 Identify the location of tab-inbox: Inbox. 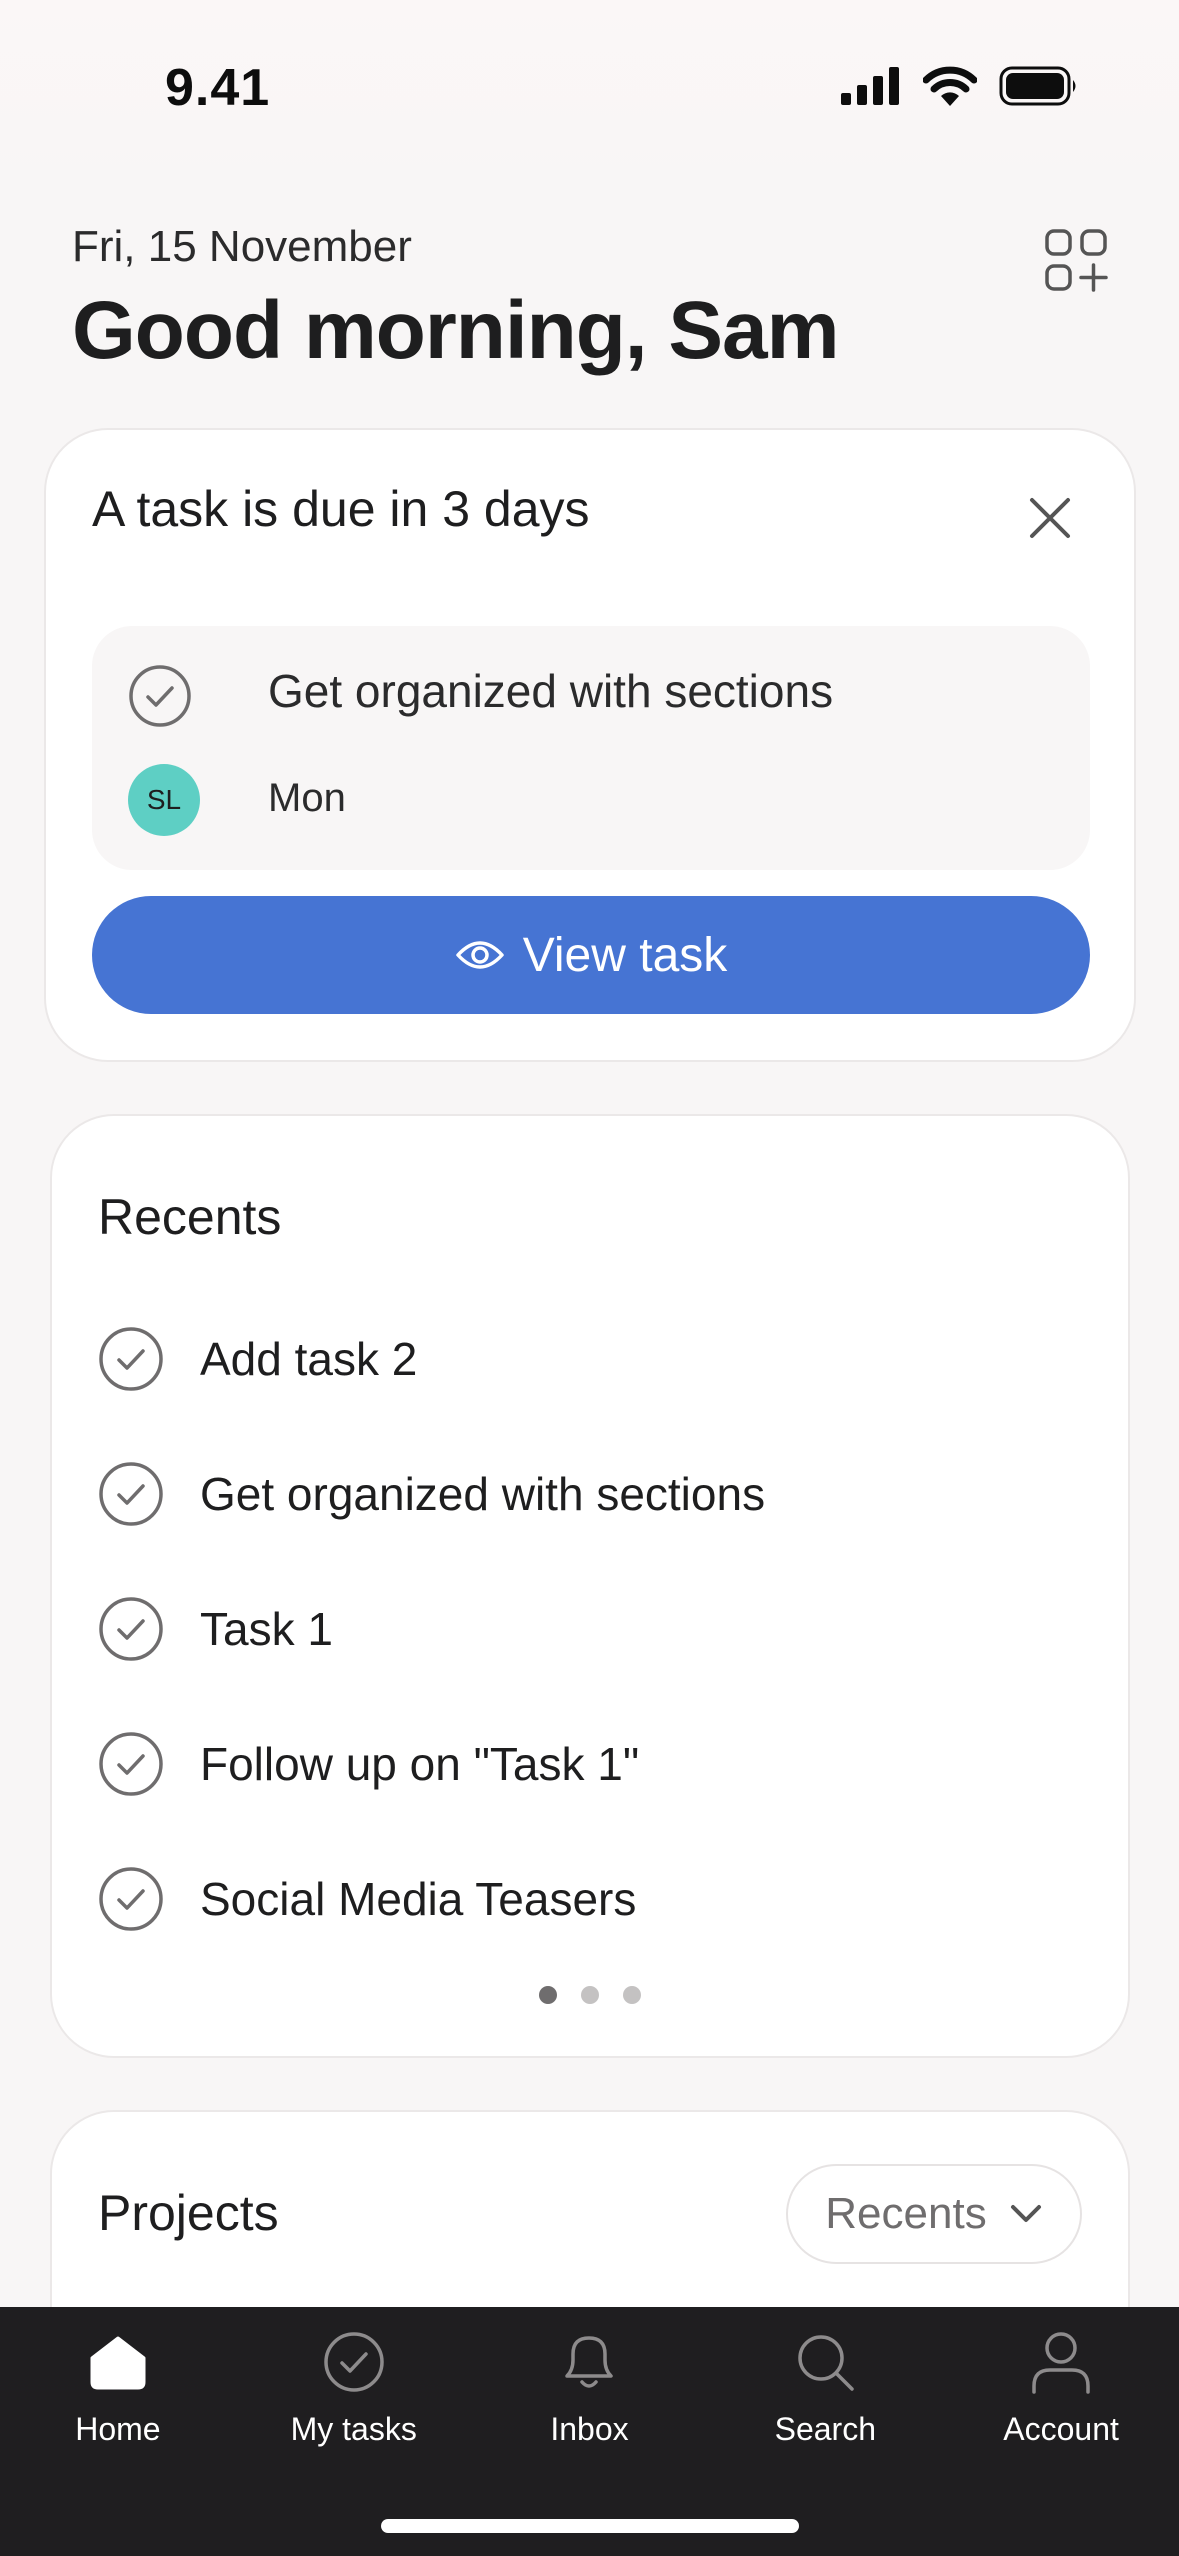
(590, 2393).